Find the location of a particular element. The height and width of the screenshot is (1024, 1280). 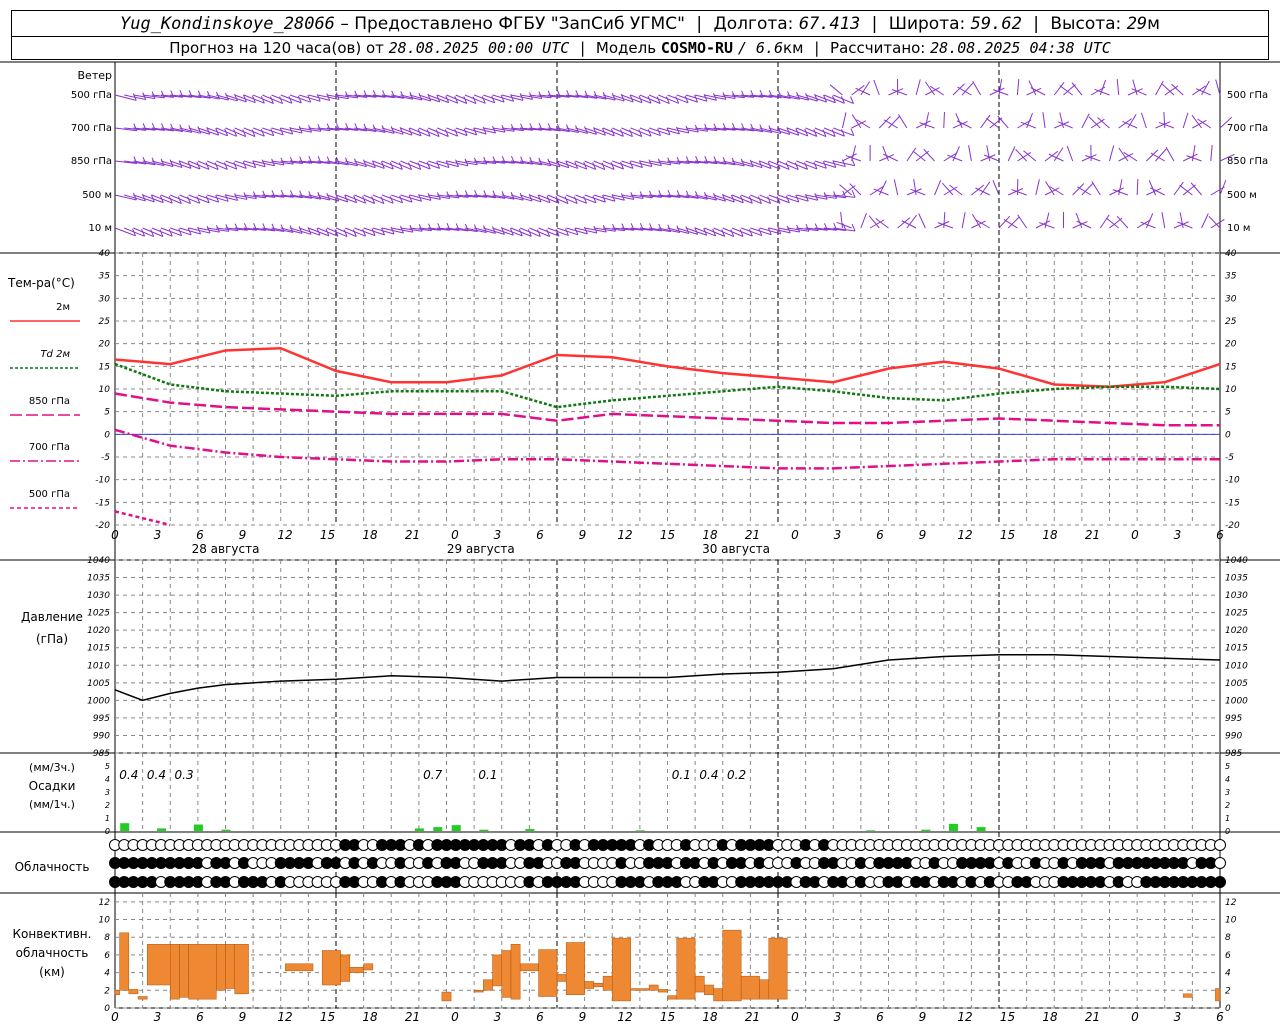

conv-tick-left: 12 is located at coordinates (105, 903).